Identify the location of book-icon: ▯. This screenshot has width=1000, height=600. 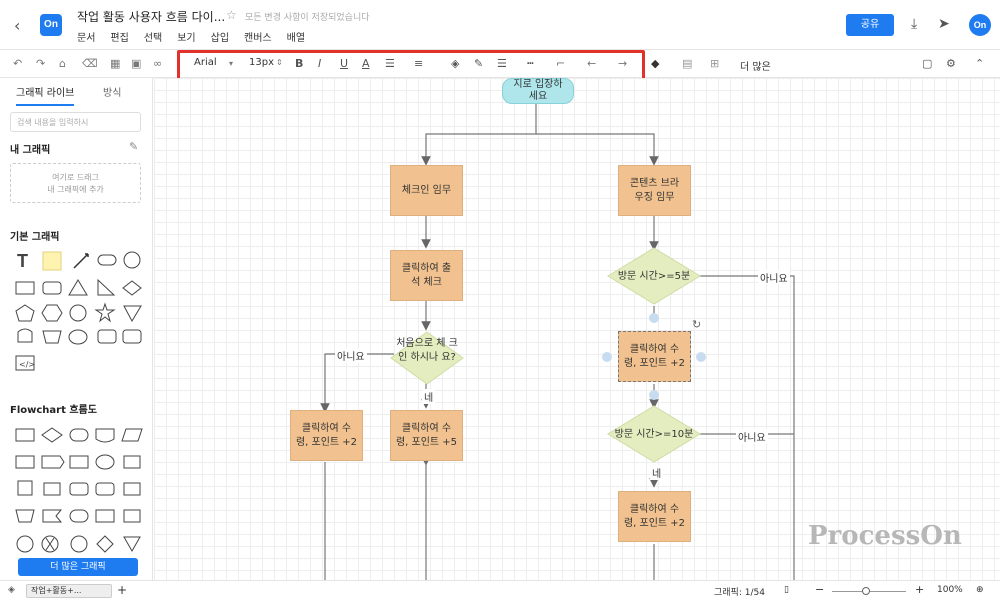
(786, 590).